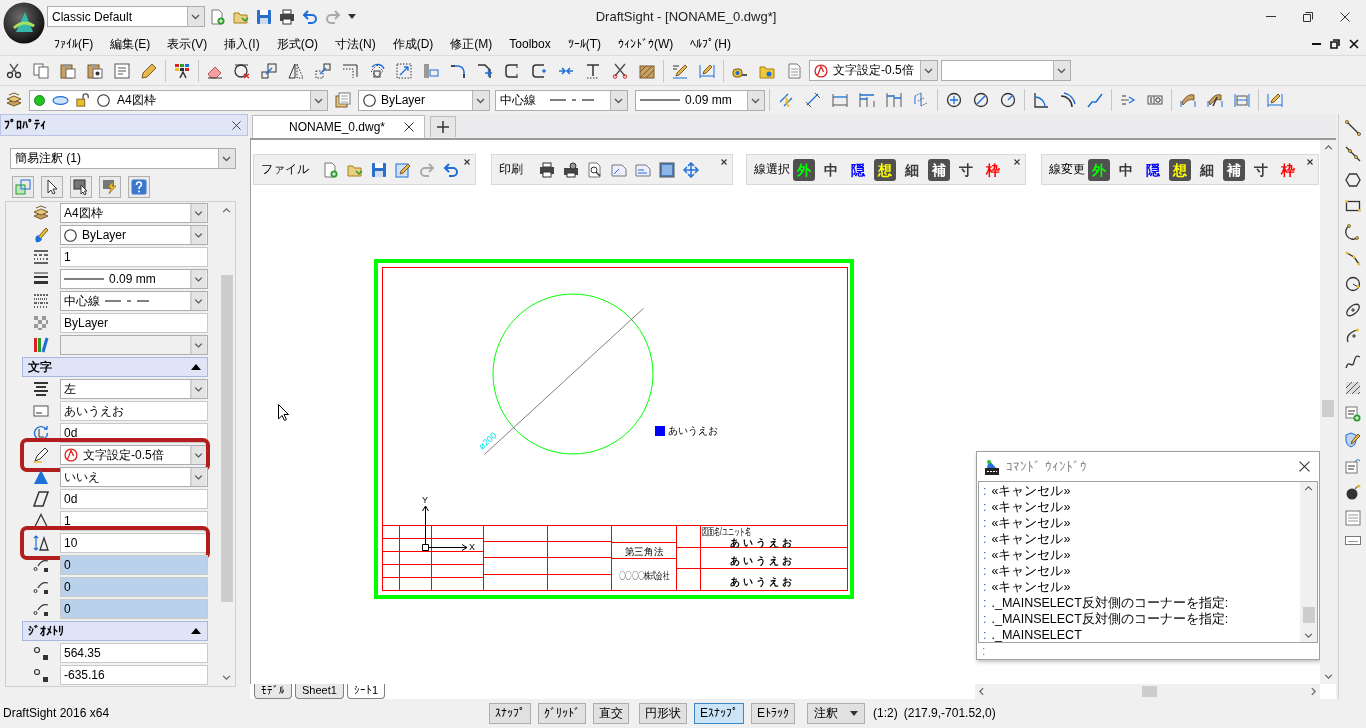 This screenshot has width=1366, height=728. What do you see at coordinates (691, 169) in the screenshot?
I see `move-arrows-icon` at bounding box center [691, 169].